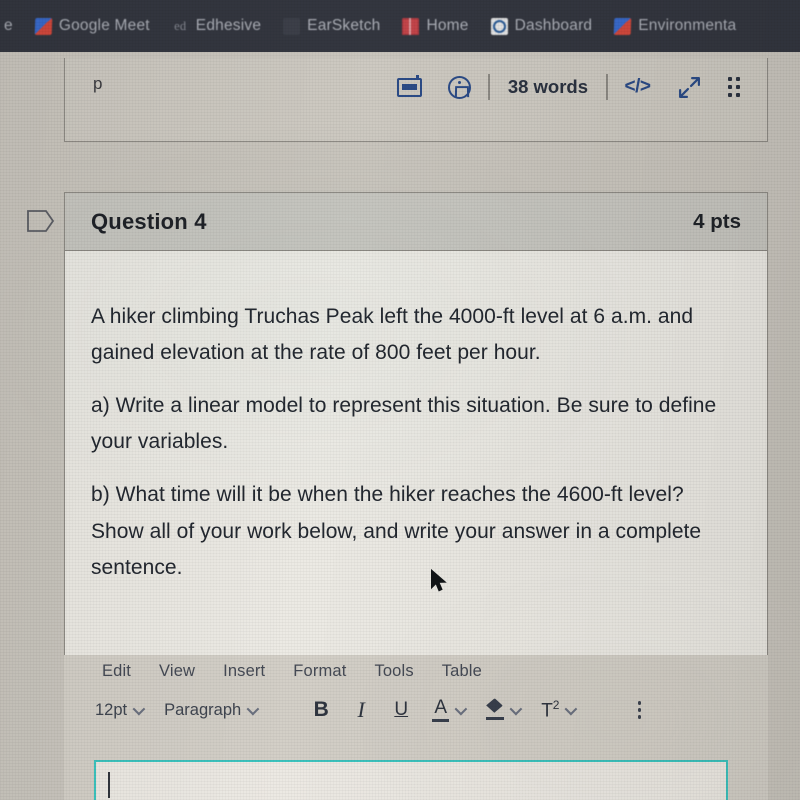  Describe the element at coordinates (180, 25) in the screenshot. I see `edhesive-icon: ed` at that location.